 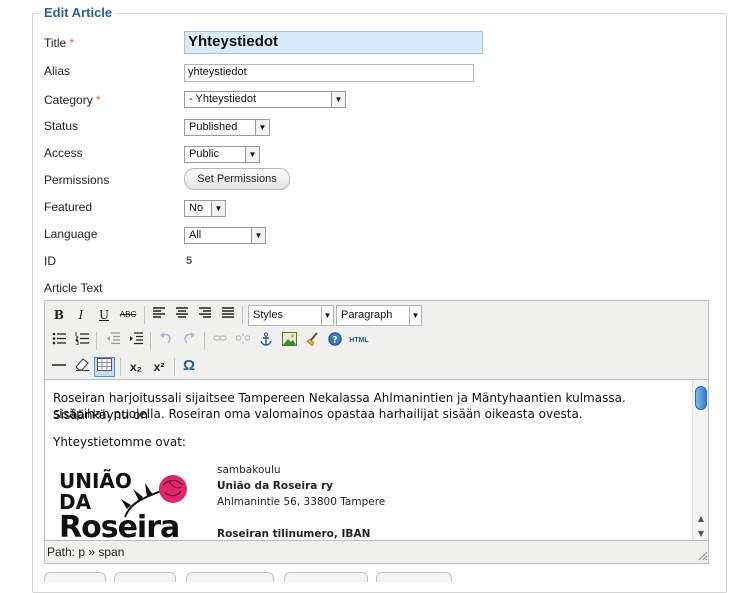 What do you see at coordinates (266, 341) in the screenshot?
I see `anchor-icon` at bounding box center [266, 341].